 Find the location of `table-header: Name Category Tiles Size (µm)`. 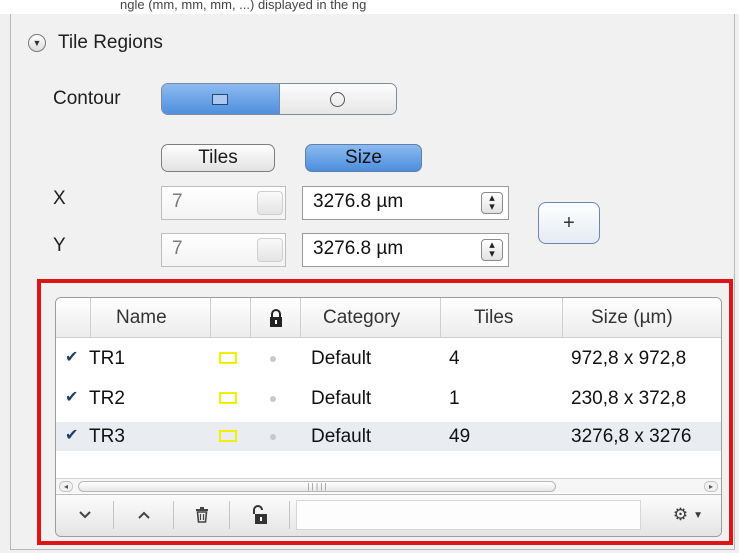

table-header: Name Category Tiles Size (µm) is located at coordinates (388, 318).